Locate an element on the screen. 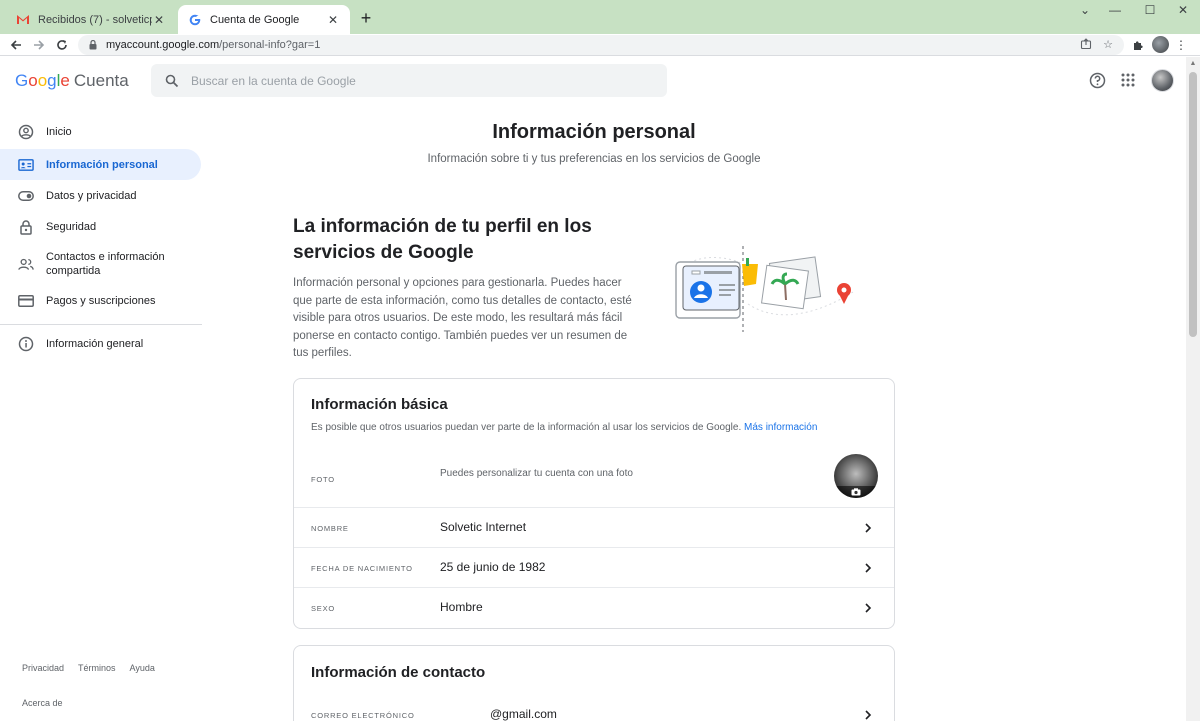  account-circle-icon is located at coordinates (26, 132).